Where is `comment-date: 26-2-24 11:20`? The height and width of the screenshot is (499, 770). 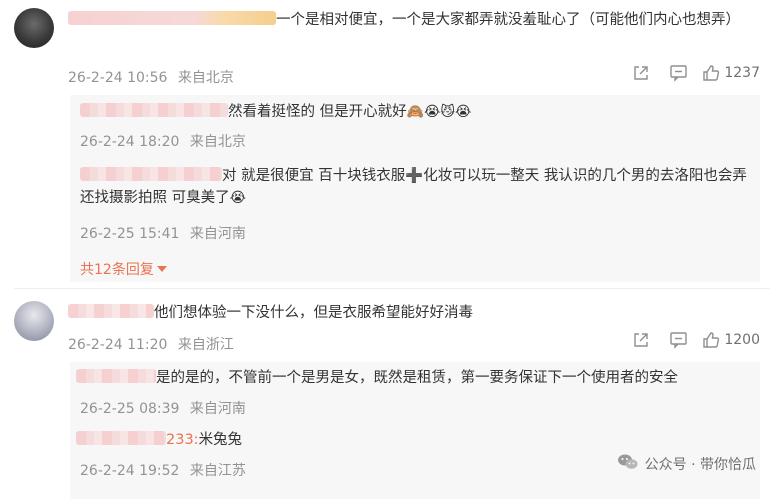
comment-date: 26-2-24 11:20 is located at coordinates (118, 345).